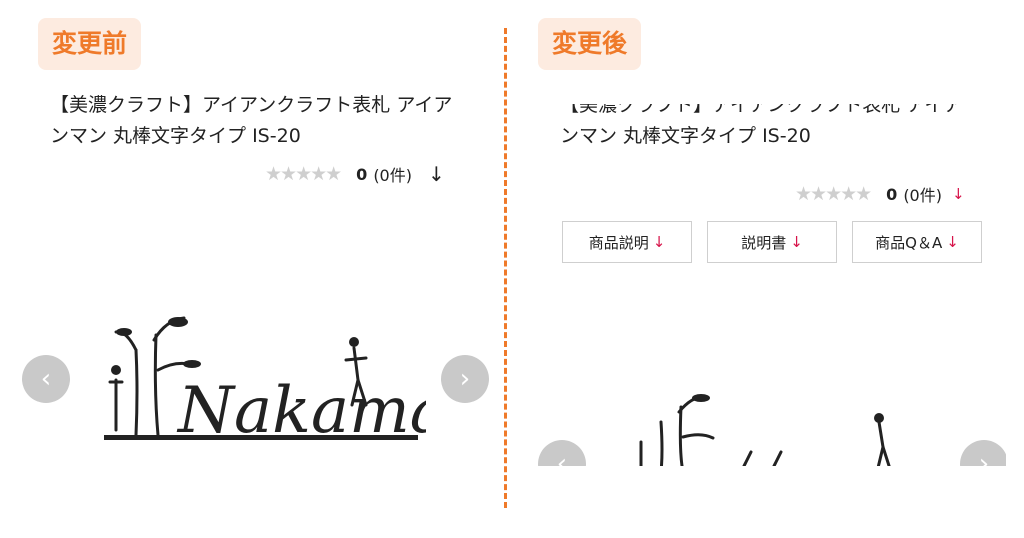  Describe the element at coordinates (90, 44) in the screenshot. I see `before-badge: 変更前` at that location.